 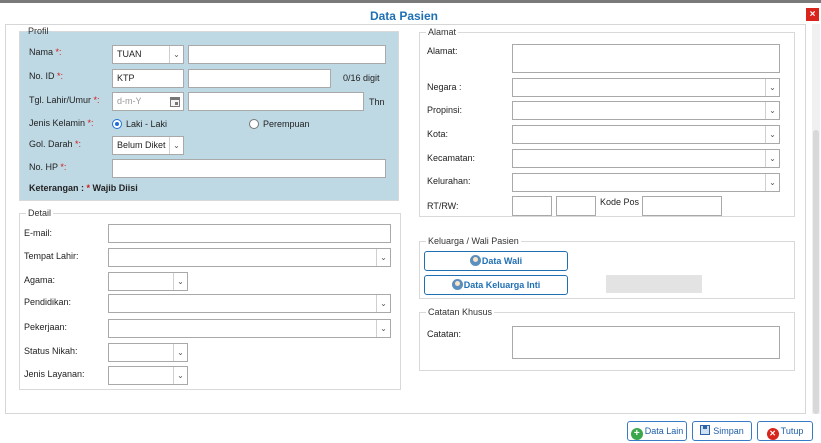 I want to click on keluarga-legend: Keluarga / Wali Pasien, so click(x=473, y=241).